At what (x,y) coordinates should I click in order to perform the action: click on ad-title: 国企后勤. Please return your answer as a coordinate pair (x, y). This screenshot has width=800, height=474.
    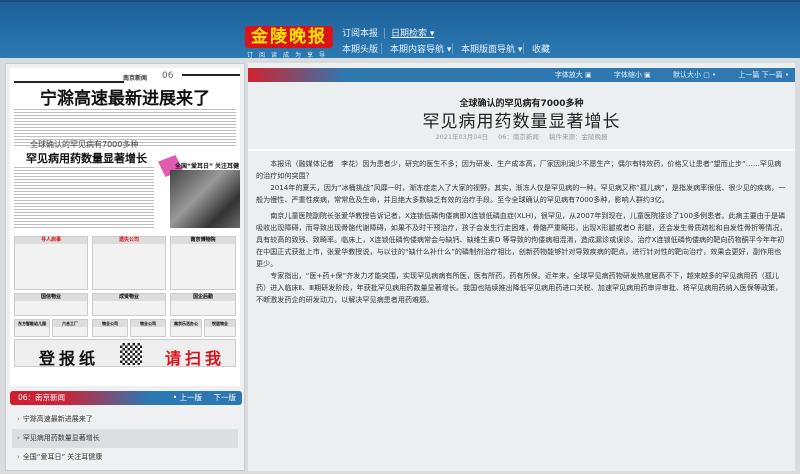
    Looking at the image, I should click on (203, 297).